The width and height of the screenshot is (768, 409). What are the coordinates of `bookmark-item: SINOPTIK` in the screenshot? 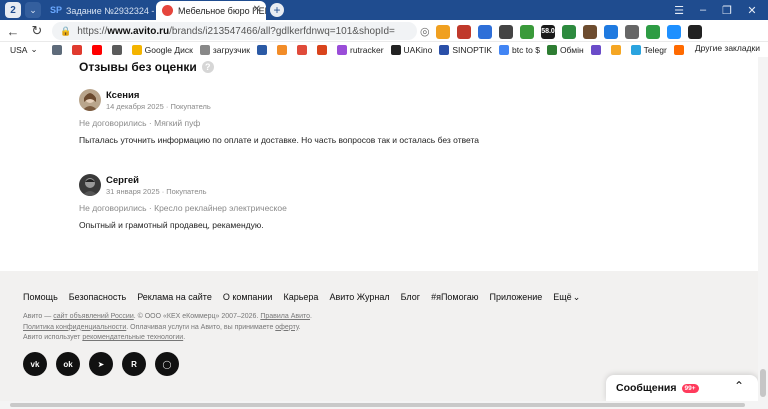 It's located at (466, 49).